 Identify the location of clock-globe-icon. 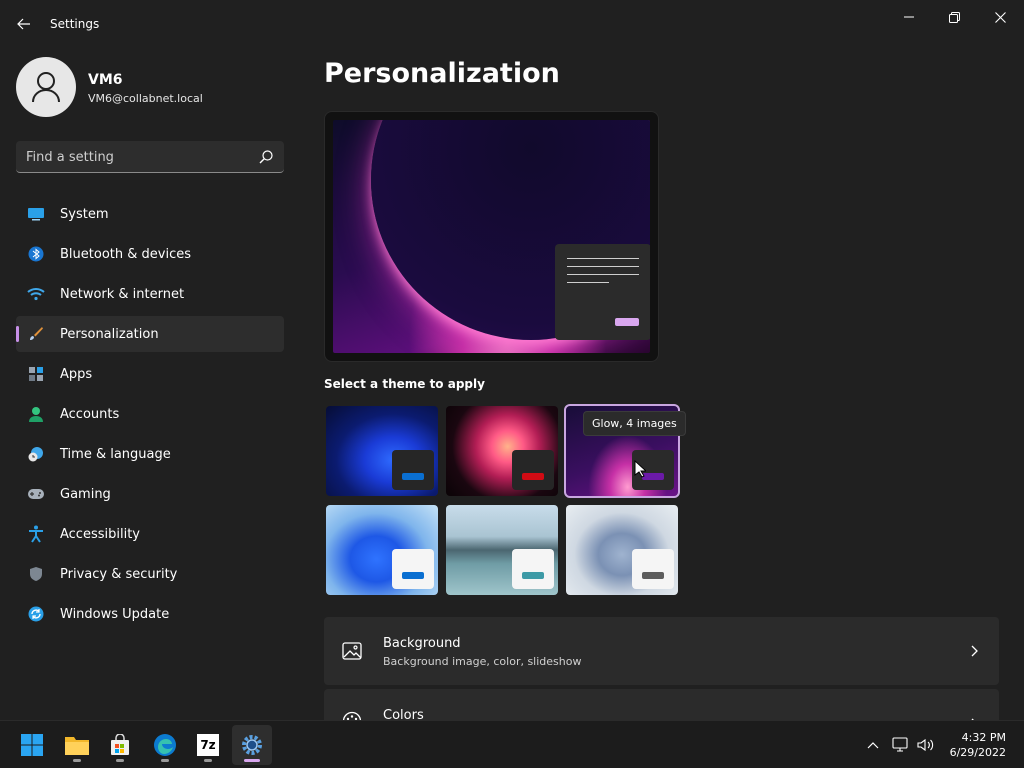
(36, 454).